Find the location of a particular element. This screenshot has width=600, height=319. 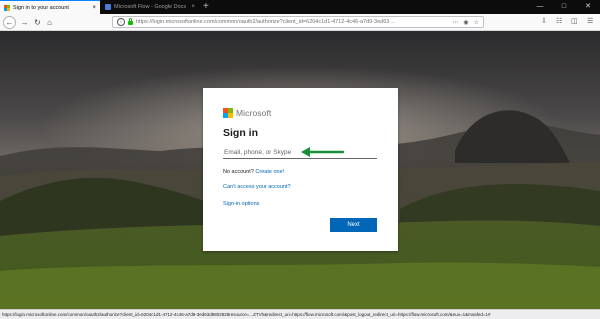

no-account-text: No account? is located at coordinates (238, 172).